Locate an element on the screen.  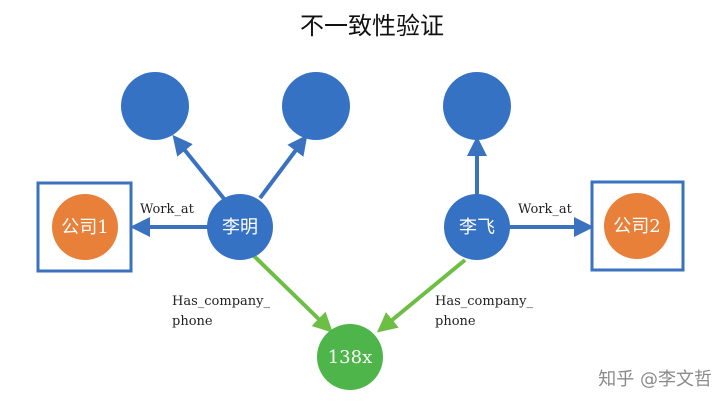
edge-label-work-left: Work_at is located at coordinates (167, 209).